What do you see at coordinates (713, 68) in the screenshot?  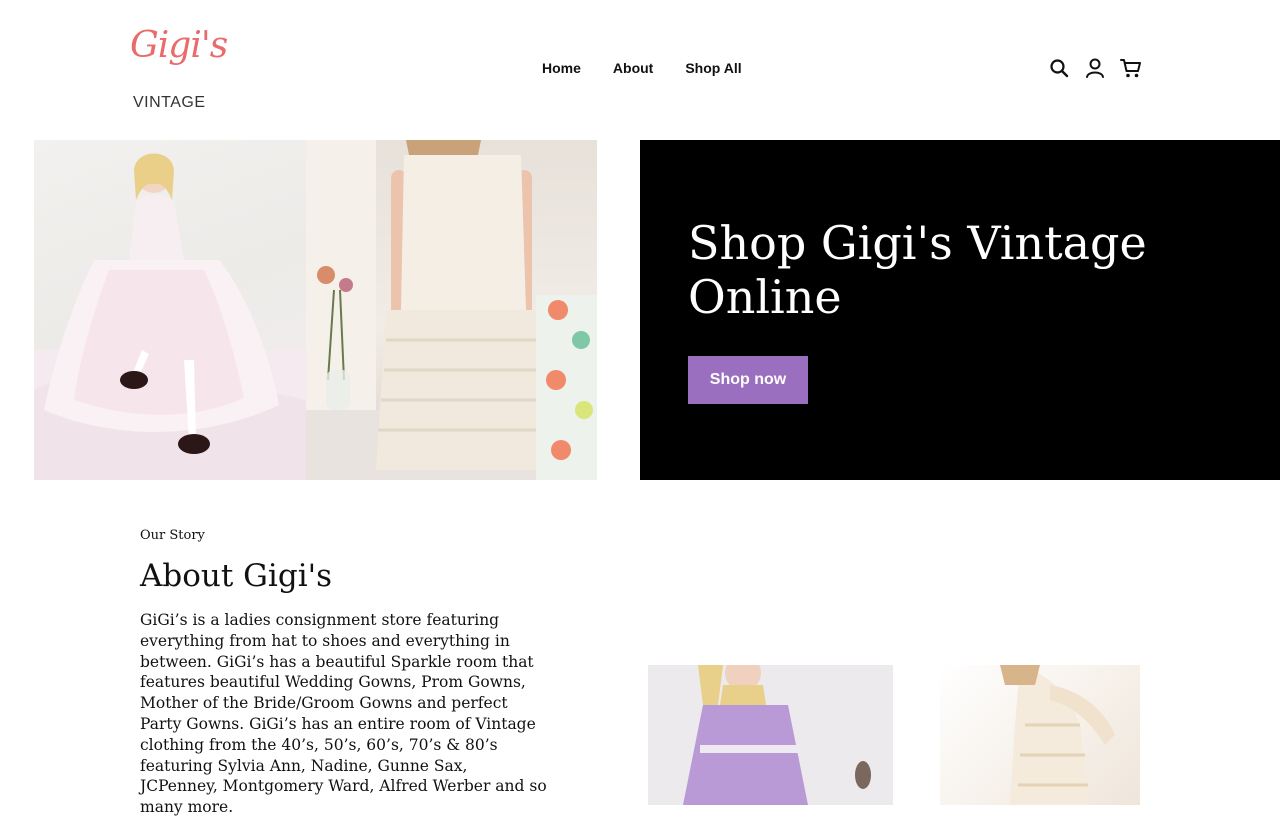 I see `nav-link-shop-all: Shop All` at bounding box center [713, 68].